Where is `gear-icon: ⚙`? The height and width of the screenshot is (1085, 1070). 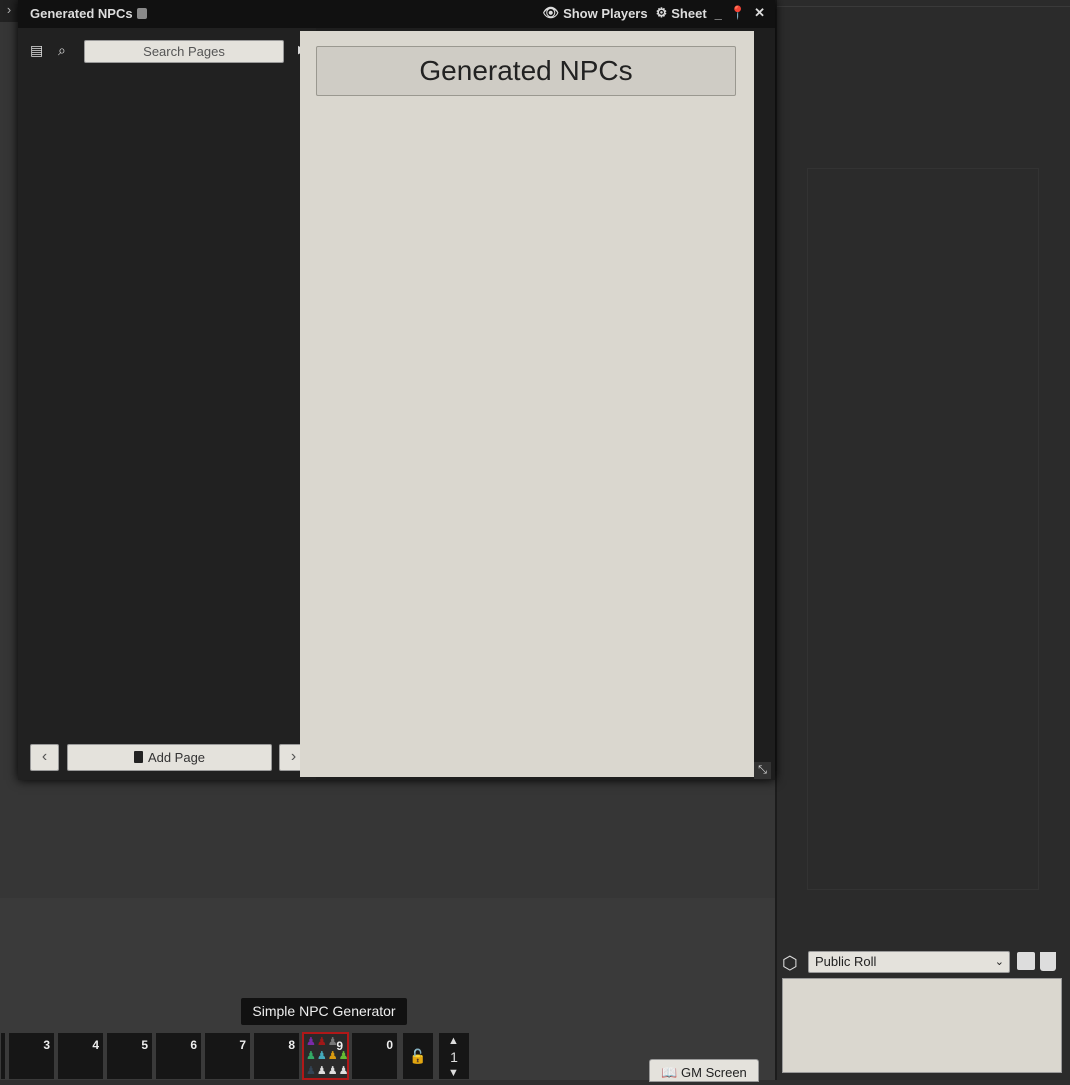 gear-icon: ⚙ is located at coordinates (661, 12).